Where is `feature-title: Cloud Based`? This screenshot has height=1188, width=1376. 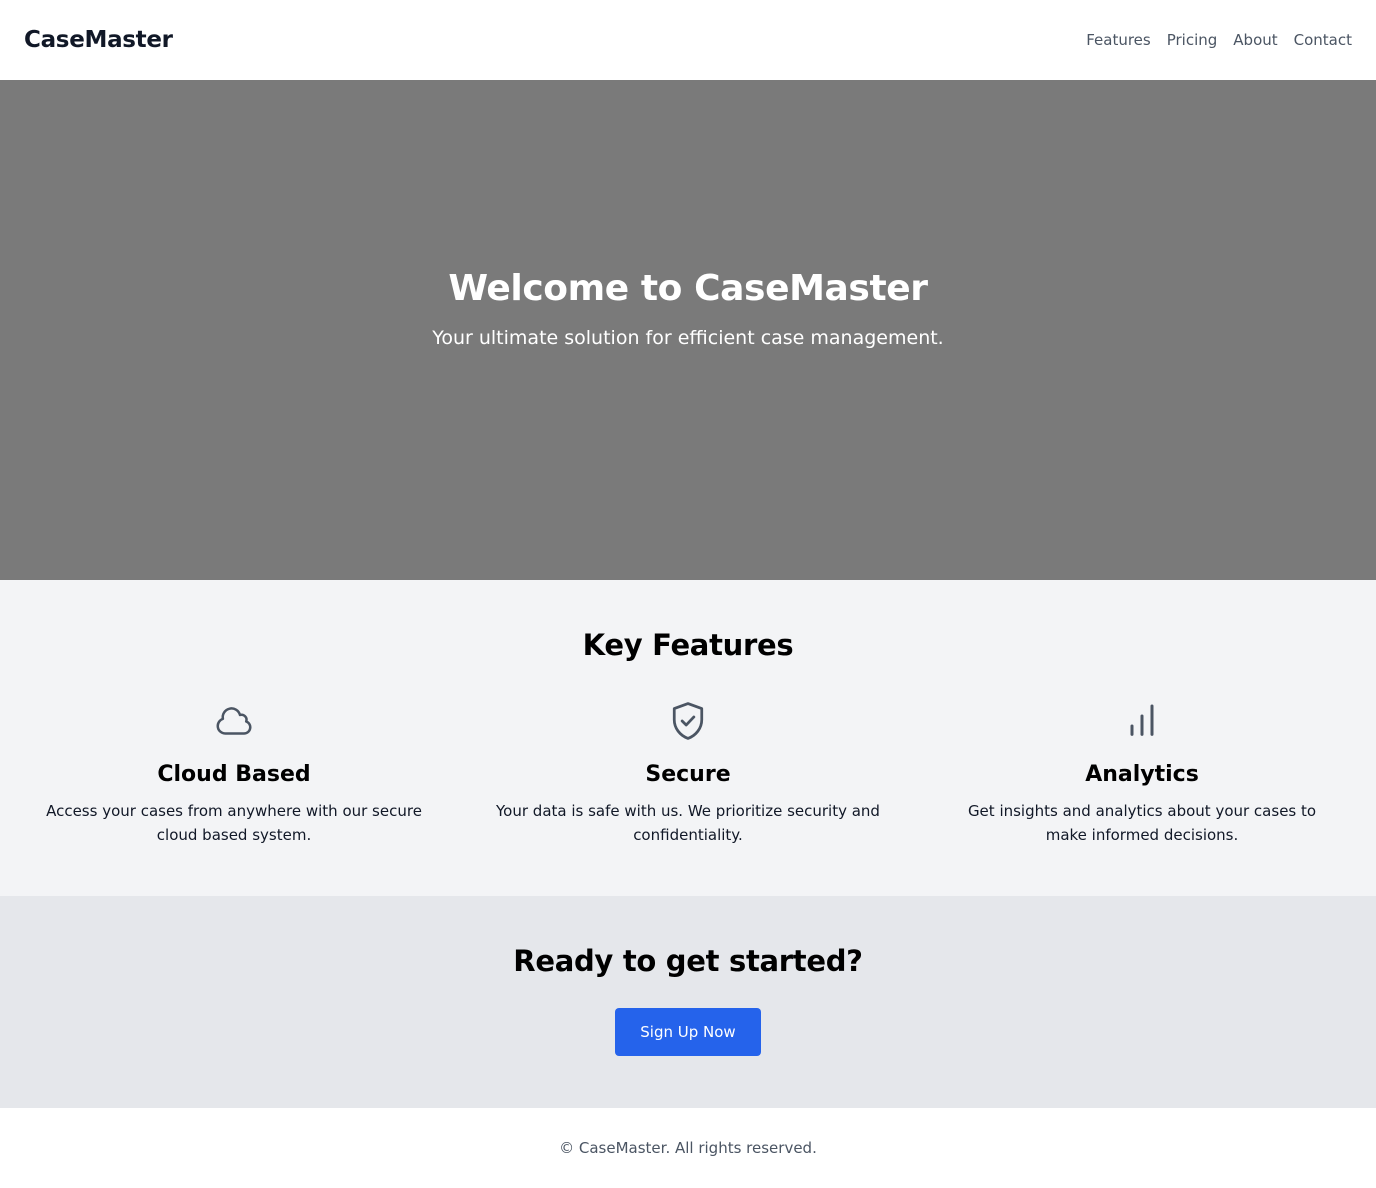 feature-title: Cloud Based is located at coordinates (234, 774).